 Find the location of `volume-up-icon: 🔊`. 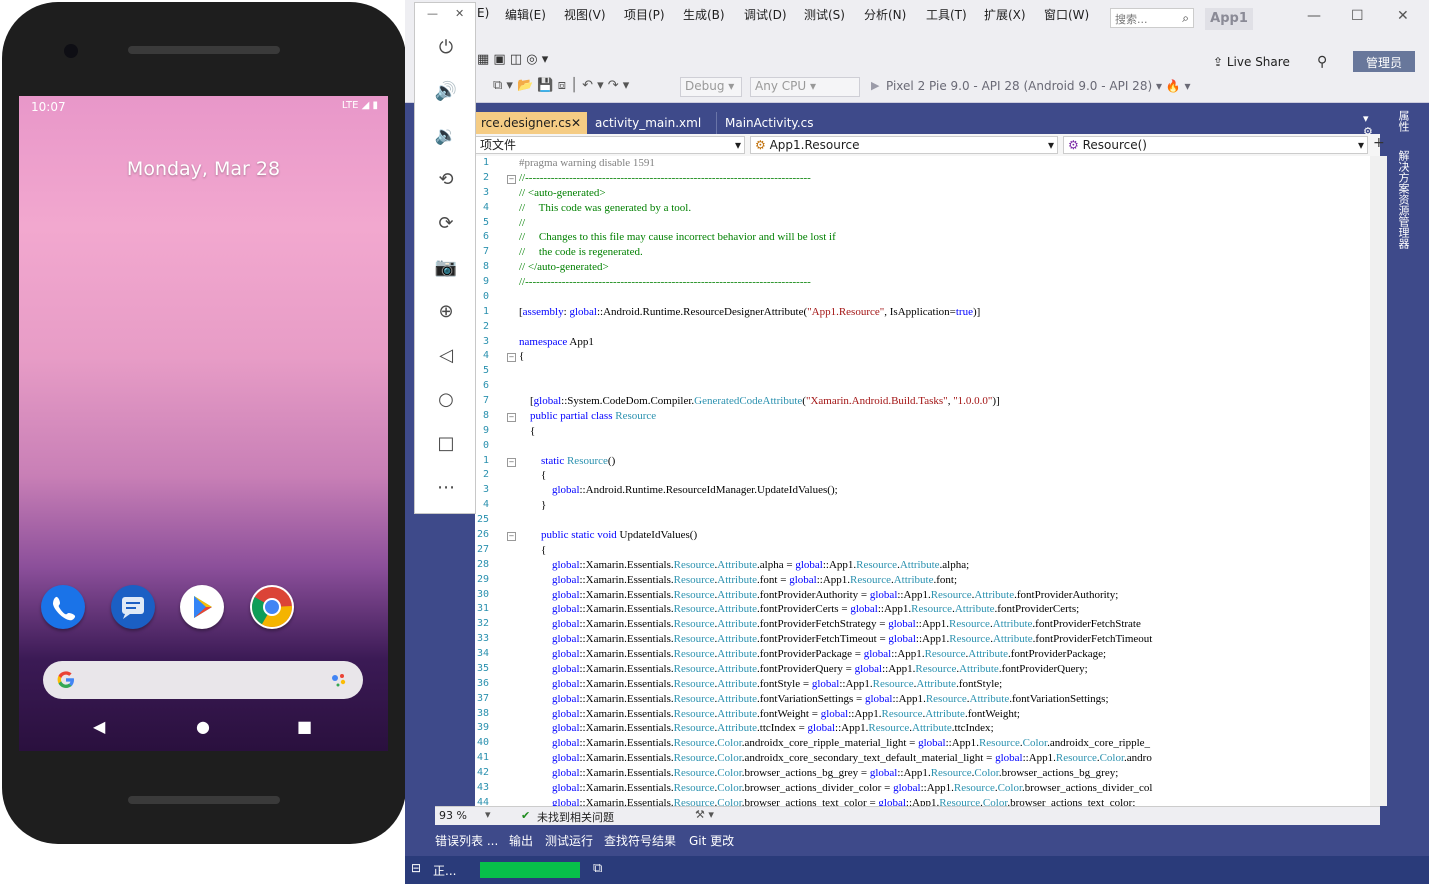

volume-up-icon: 🔊 is located at coordinates (446, 91).